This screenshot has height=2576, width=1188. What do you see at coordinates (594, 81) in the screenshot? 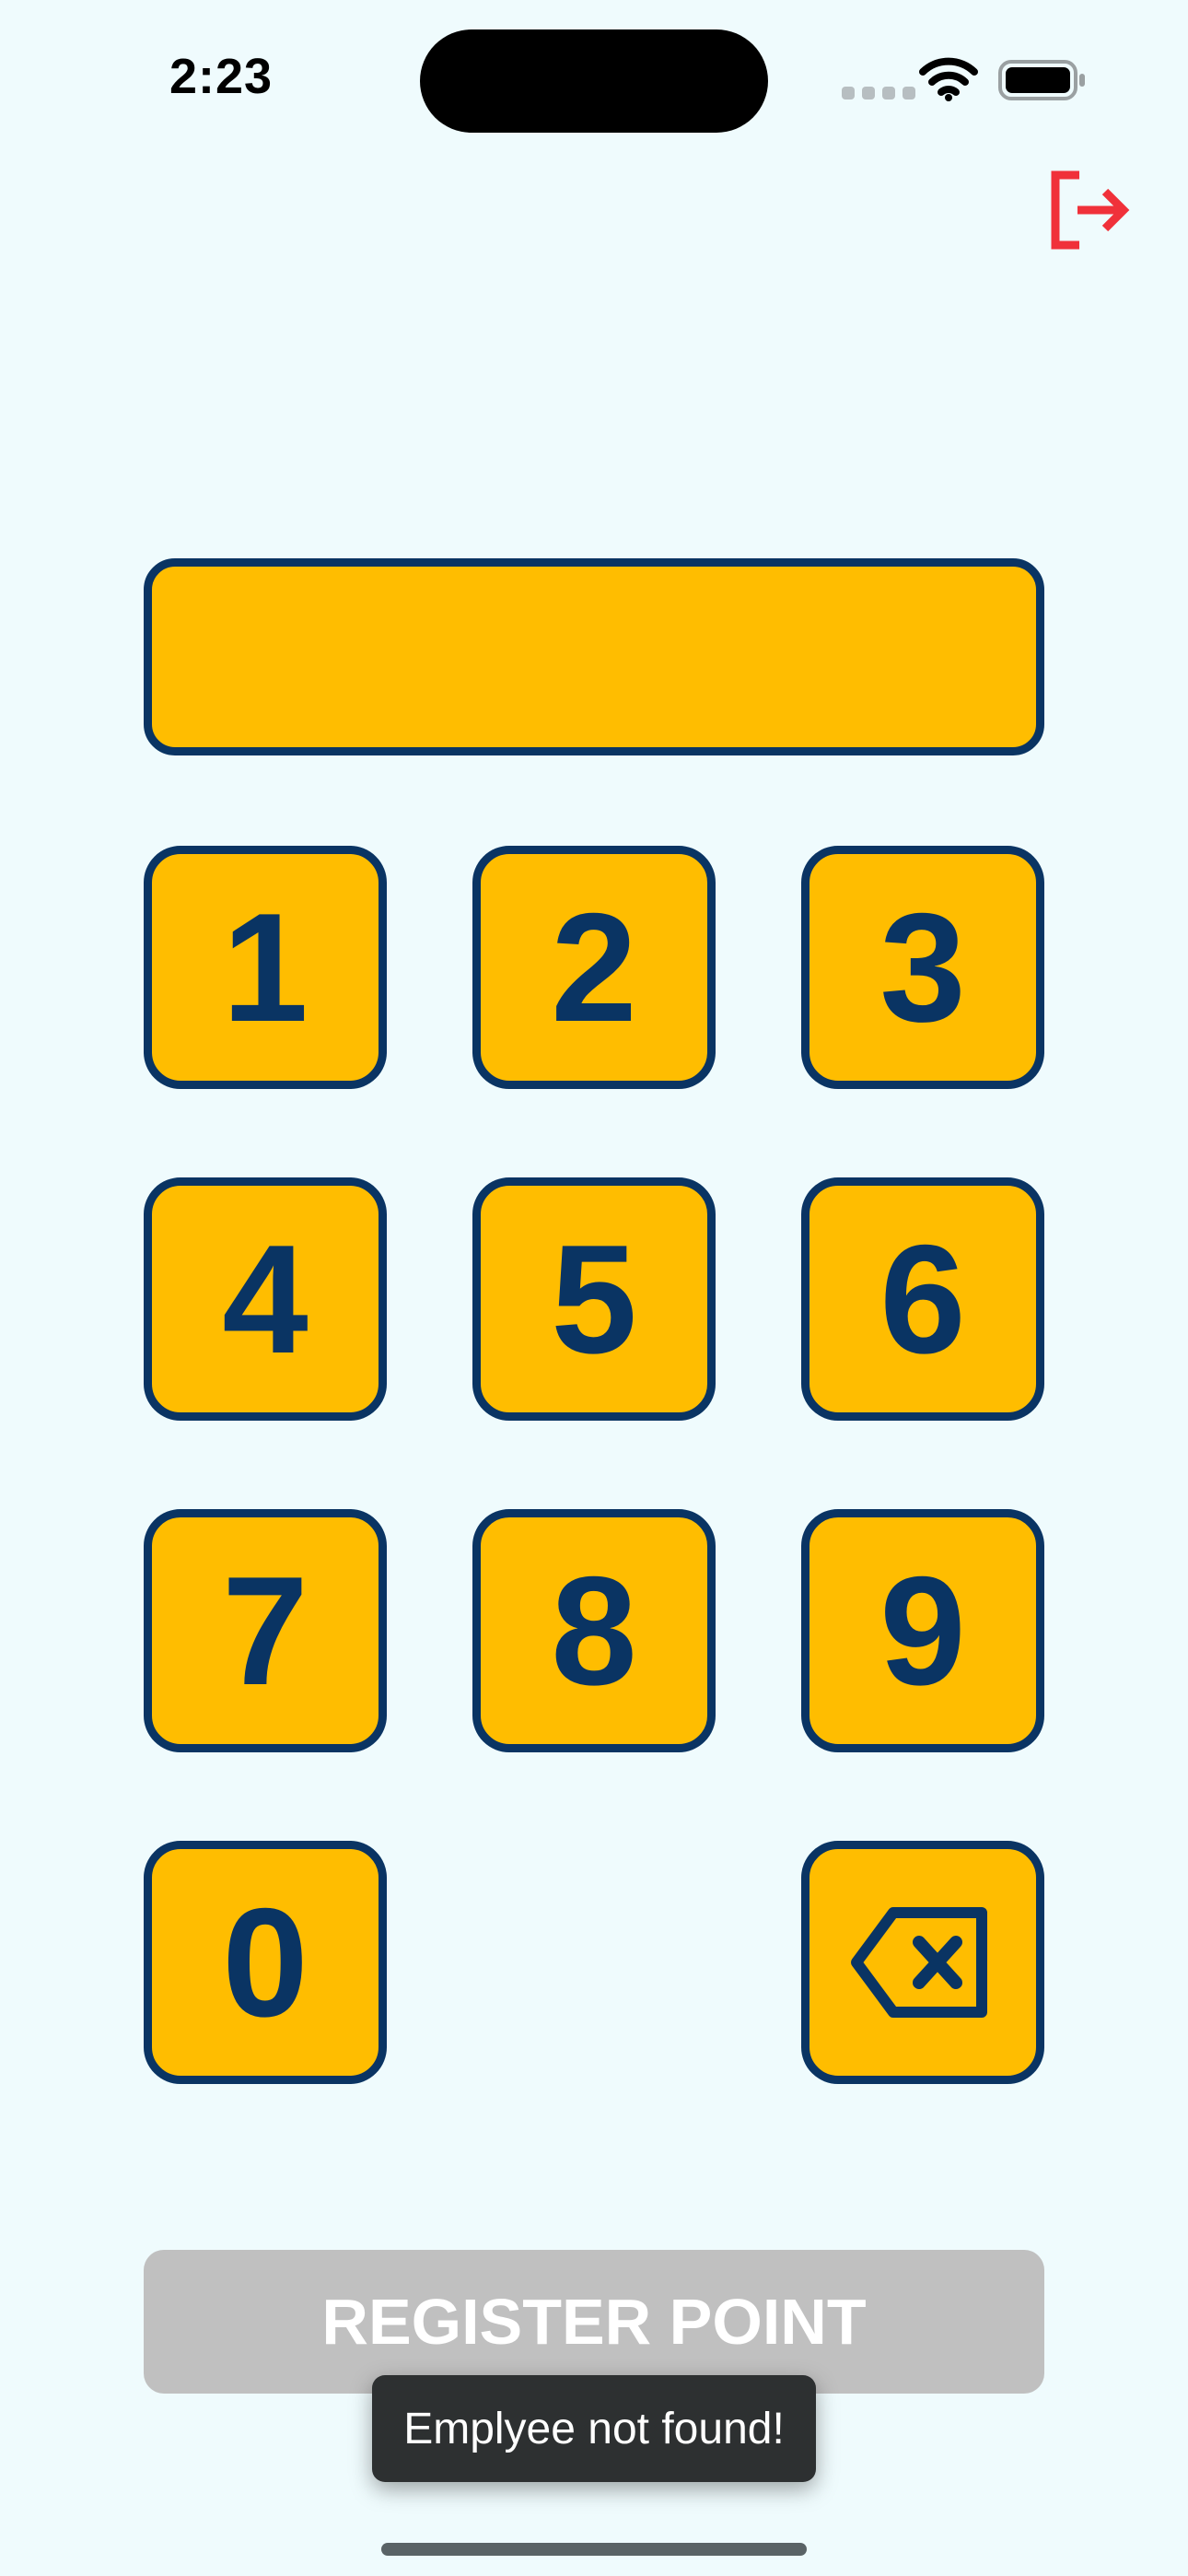
I see `dynamic-island` at bounding box center [594, 81].